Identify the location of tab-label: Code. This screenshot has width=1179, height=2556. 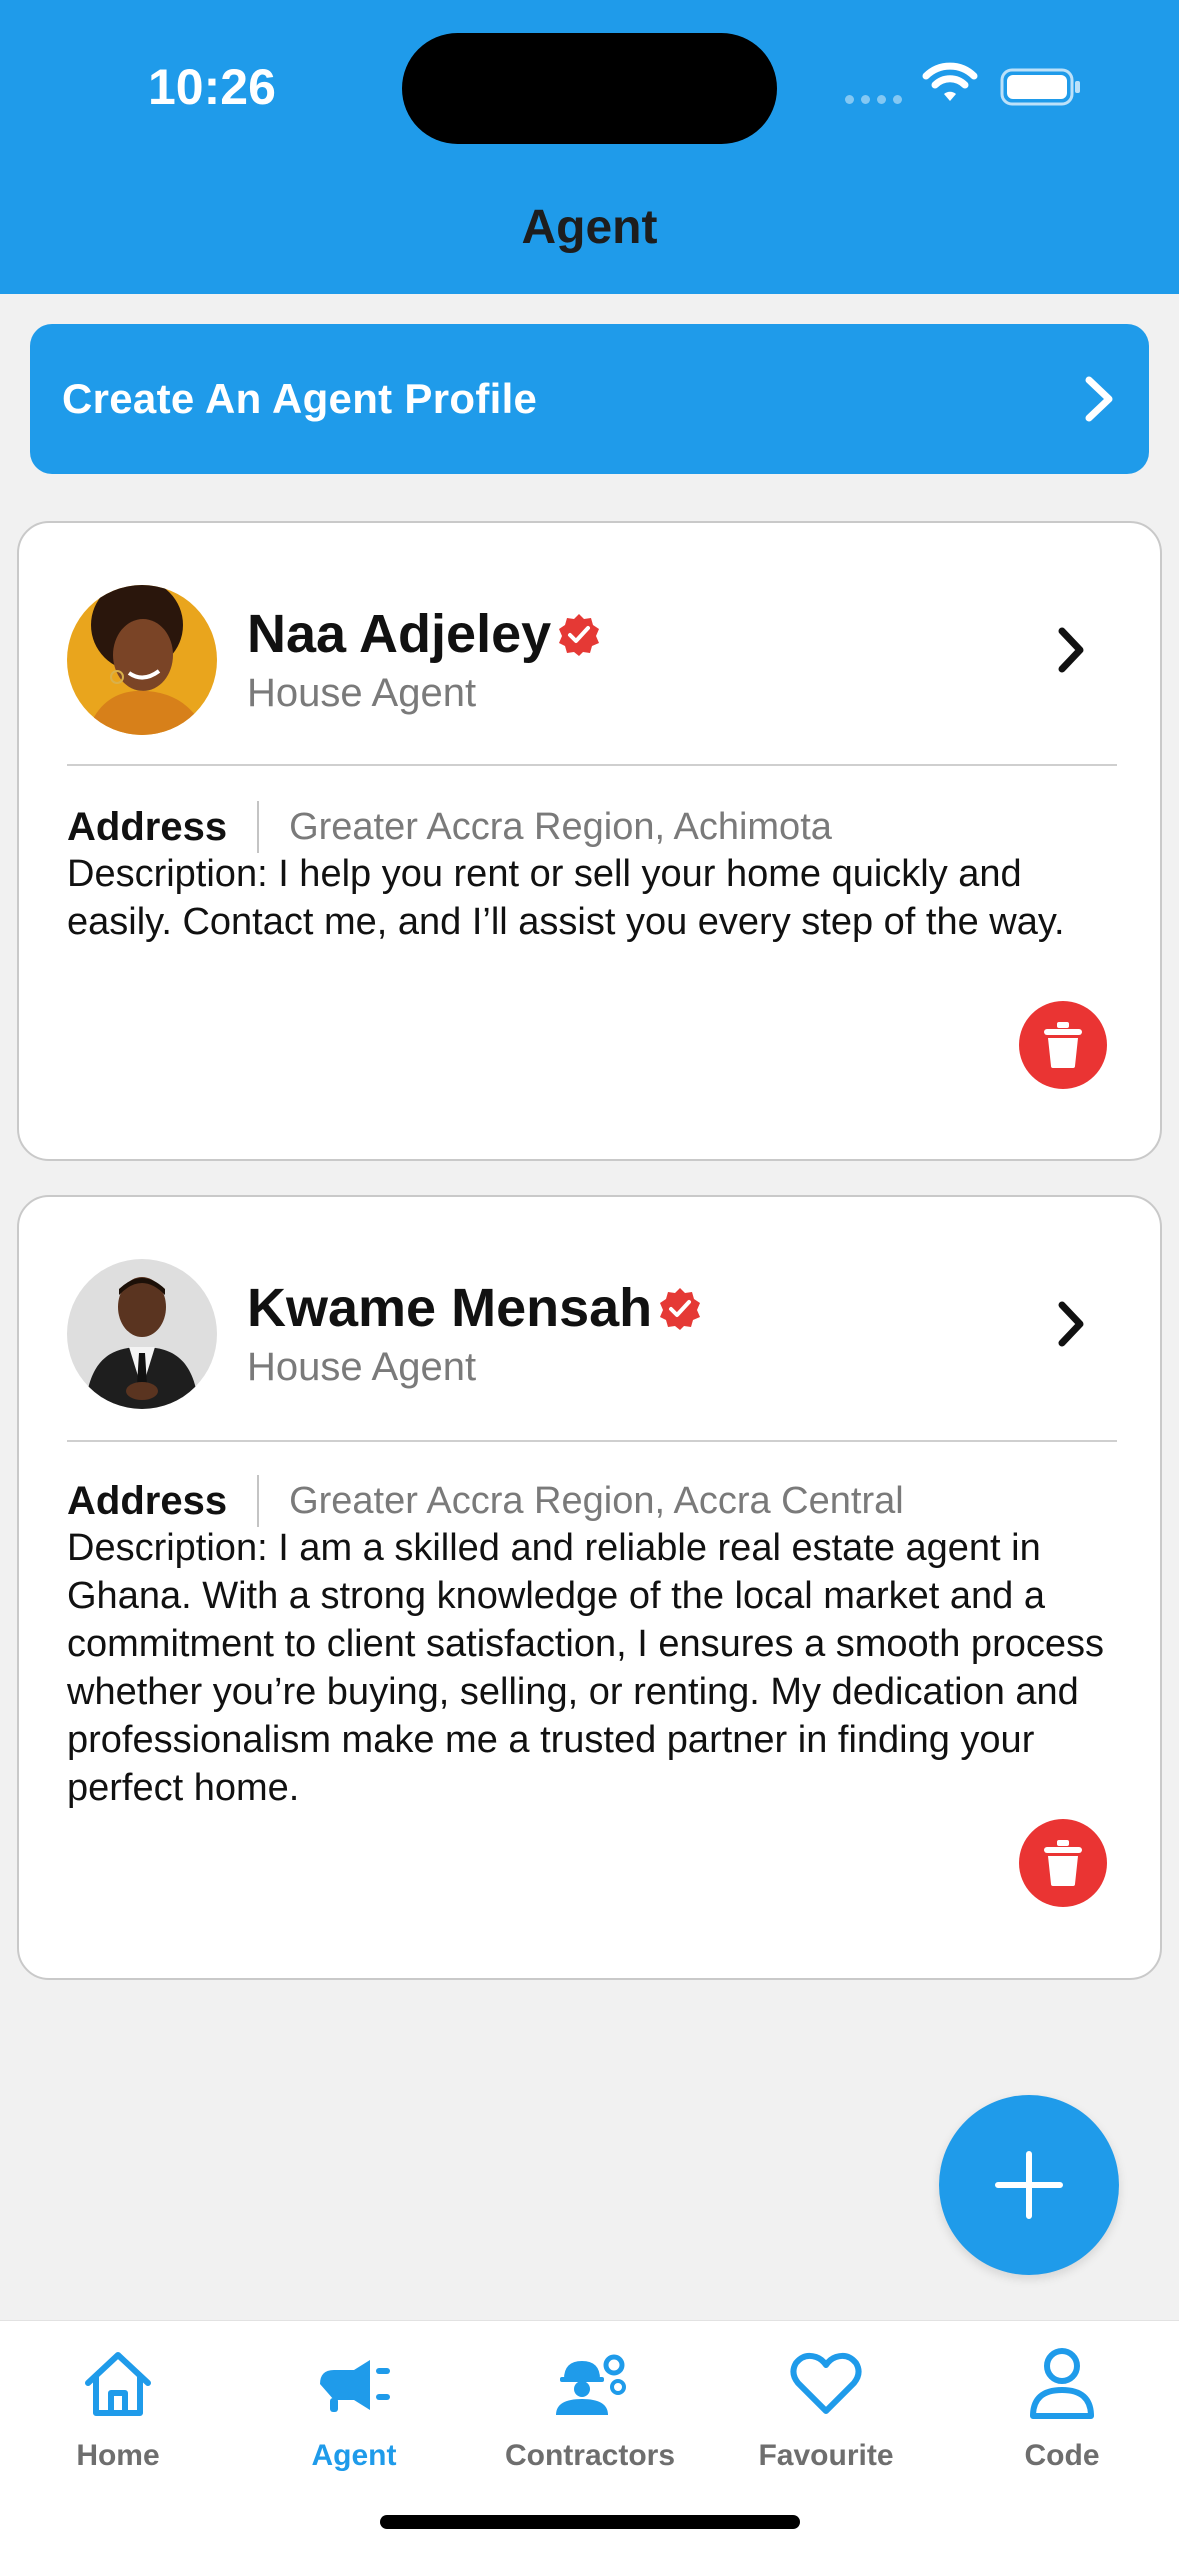
(1062, 2455).